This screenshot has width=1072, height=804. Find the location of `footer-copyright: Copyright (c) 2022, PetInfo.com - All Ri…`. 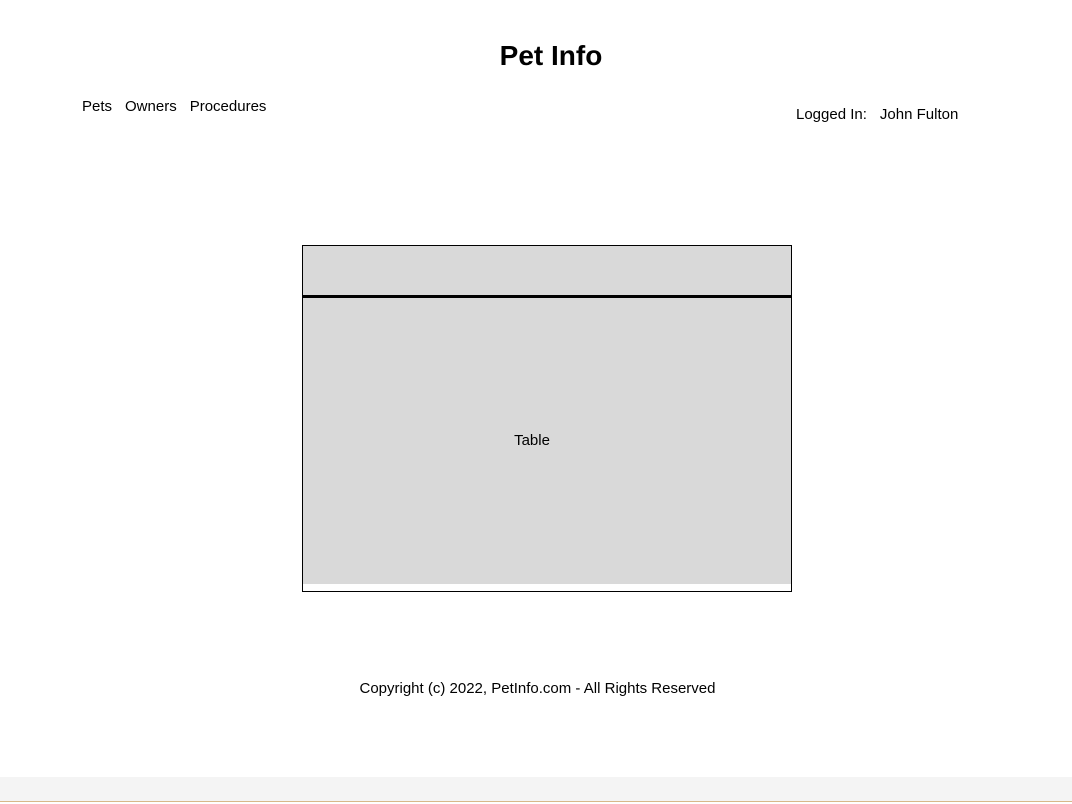

footer-copyright: Copyright (c) 2022, PetInfo.com - All Ri… is located at coordinates (537, 688).